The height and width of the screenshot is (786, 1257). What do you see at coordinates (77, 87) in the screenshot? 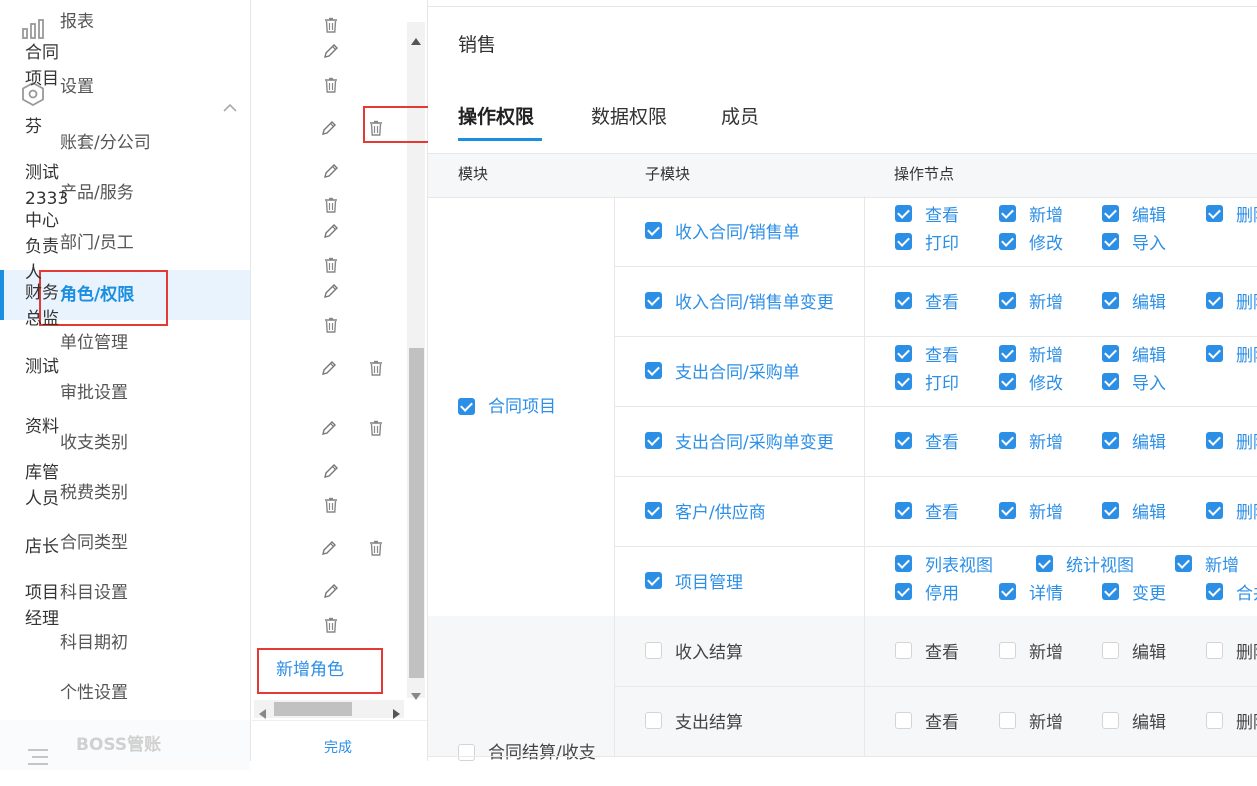
I see `sidebar-item-label: 设置` at bounding box center [77, 87].